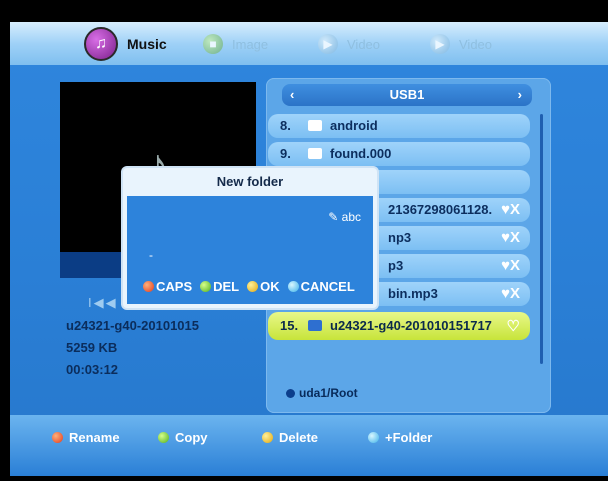 This screenshot has height=481, width=608. I want to click on item-name: android, so click(354, 125).